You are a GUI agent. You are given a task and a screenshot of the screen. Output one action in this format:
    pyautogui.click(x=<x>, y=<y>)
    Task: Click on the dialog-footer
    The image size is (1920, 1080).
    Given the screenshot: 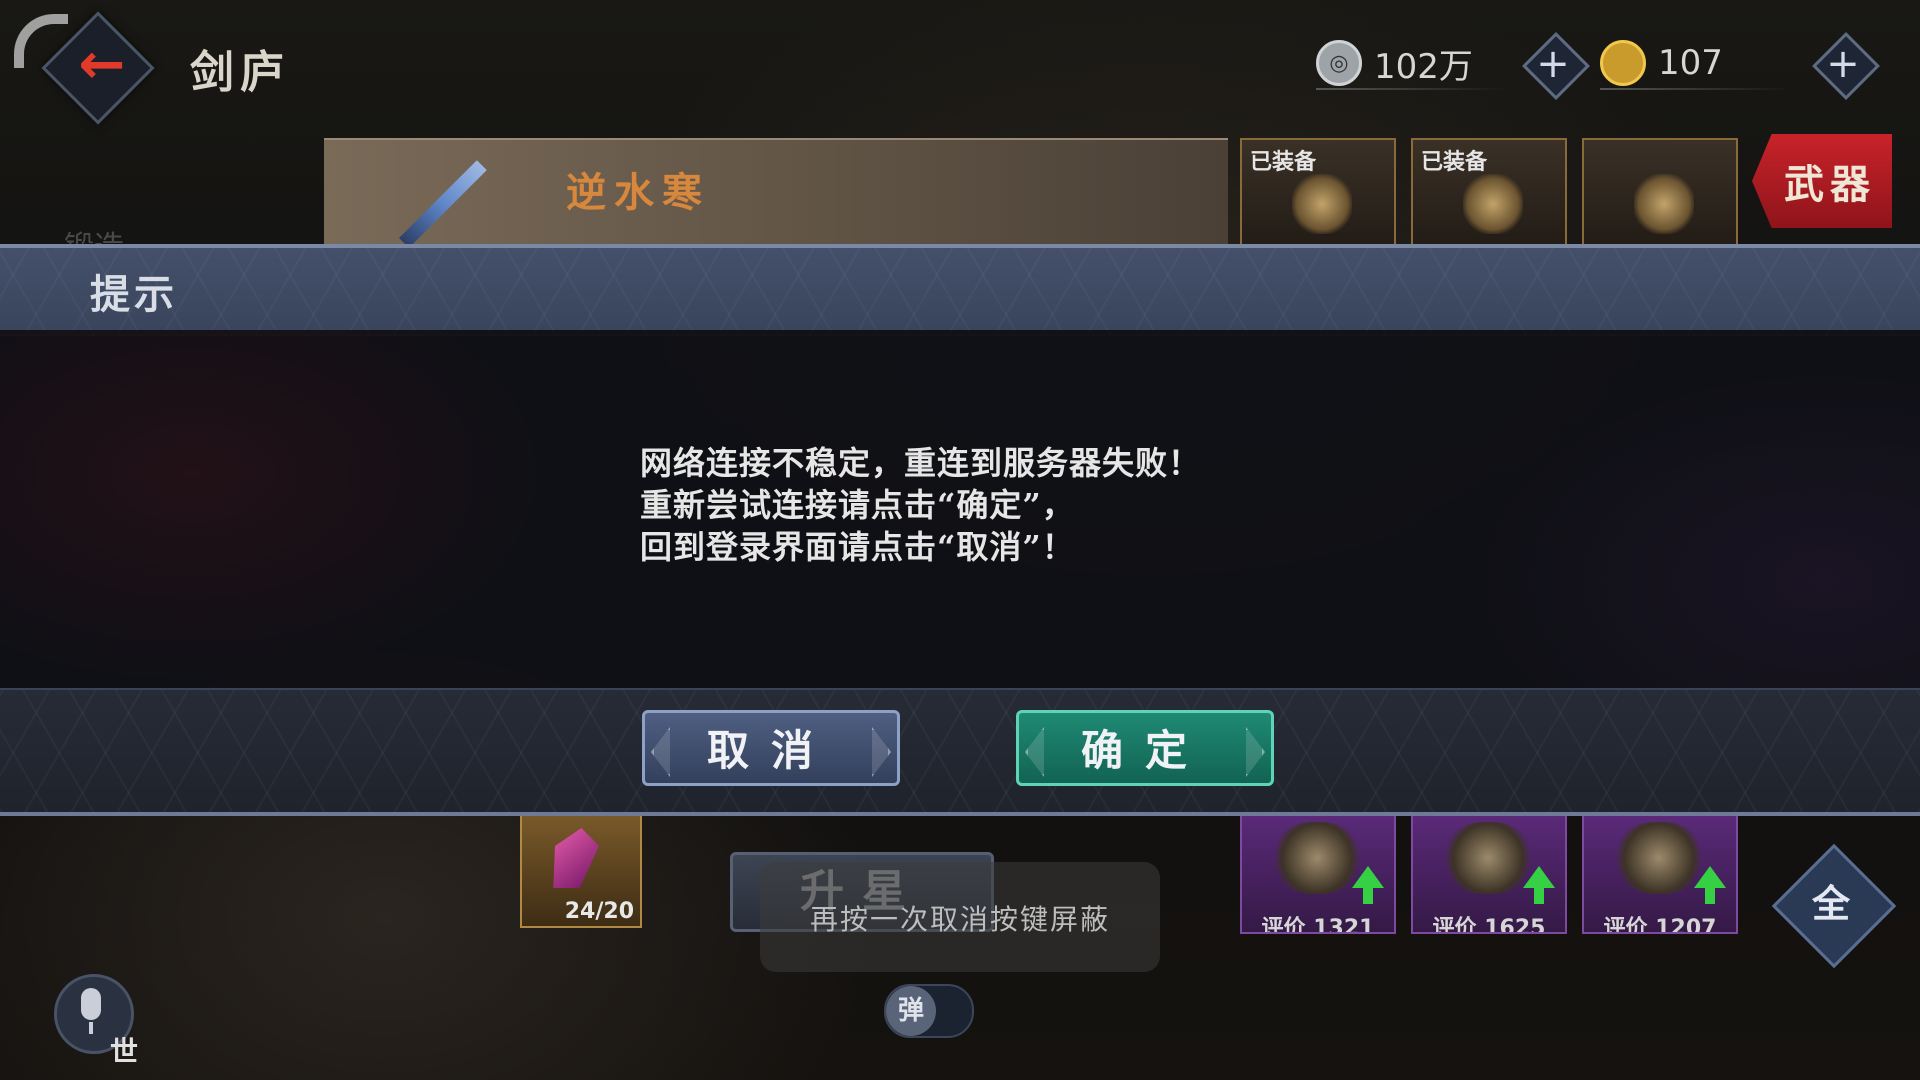 What is the action you would take?
    pyautogui.click(x=960, y=752)
    